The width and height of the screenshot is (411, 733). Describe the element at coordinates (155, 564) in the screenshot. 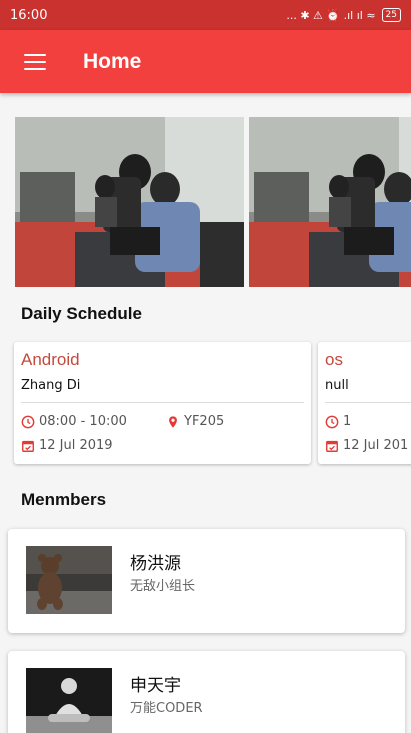

I see `member-name: 杨洪源` at that location.